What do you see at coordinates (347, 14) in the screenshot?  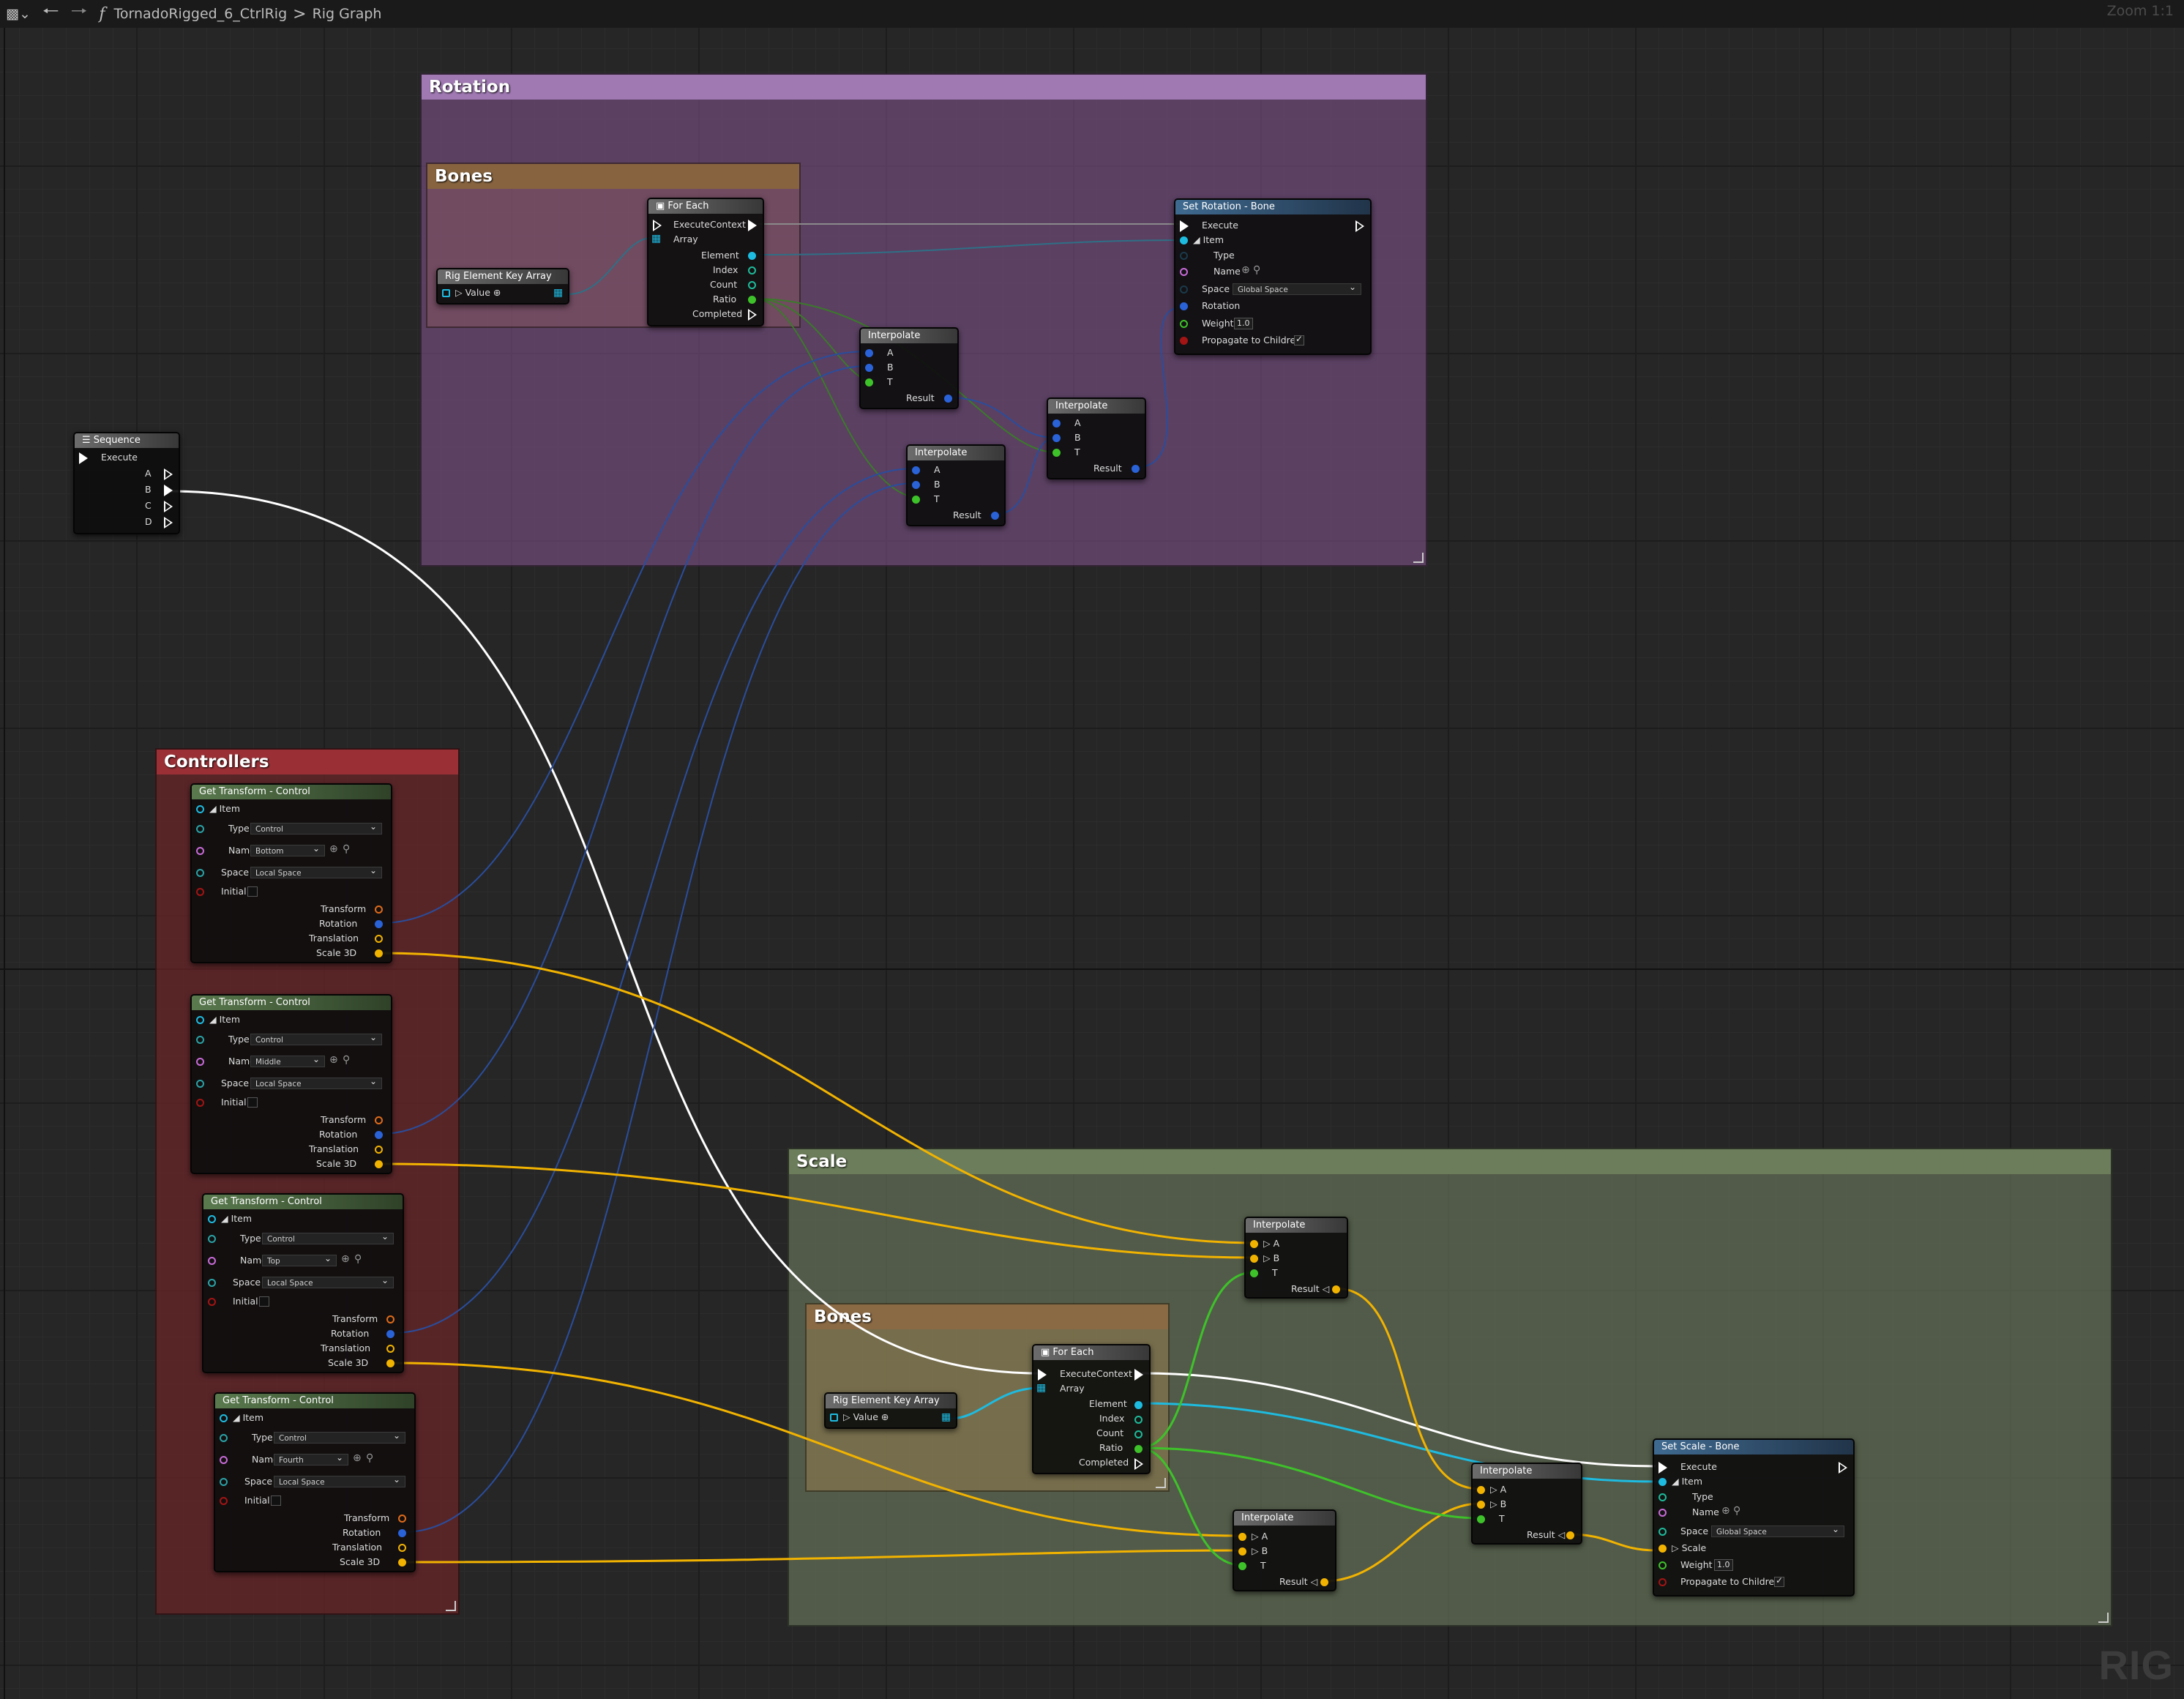 I see `breadcrumb-current: Rig Graph` at bounding box center [347, 14].